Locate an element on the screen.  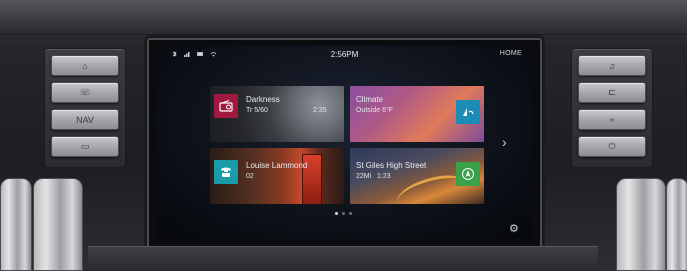
power-icon: ⏻ is located at coordinates (612, 146).